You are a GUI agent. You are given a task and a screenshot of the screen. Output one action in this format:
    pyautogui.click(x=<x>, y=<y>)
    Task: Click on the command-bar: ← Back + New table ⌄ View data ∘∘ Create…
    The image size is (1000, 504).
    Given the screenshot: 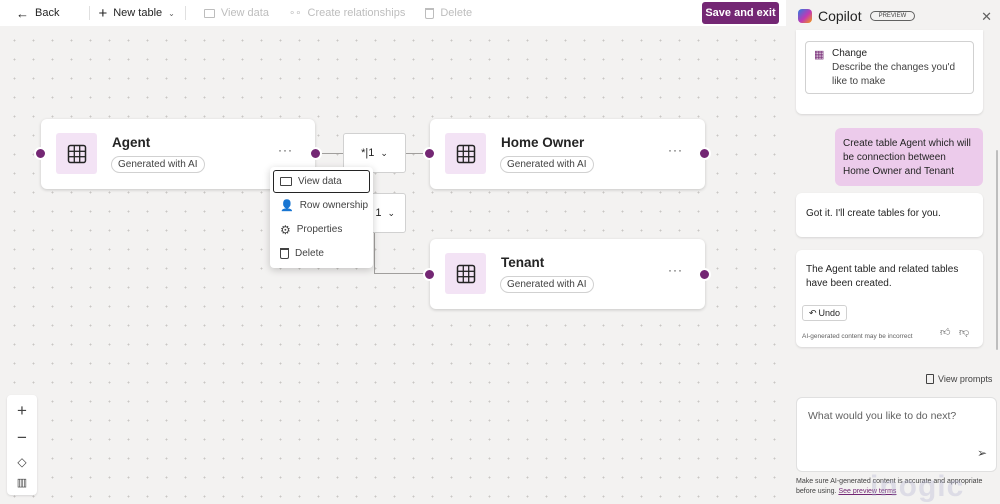 What is the action you would take?
    pyautogui.click(x=393, y=13)
    